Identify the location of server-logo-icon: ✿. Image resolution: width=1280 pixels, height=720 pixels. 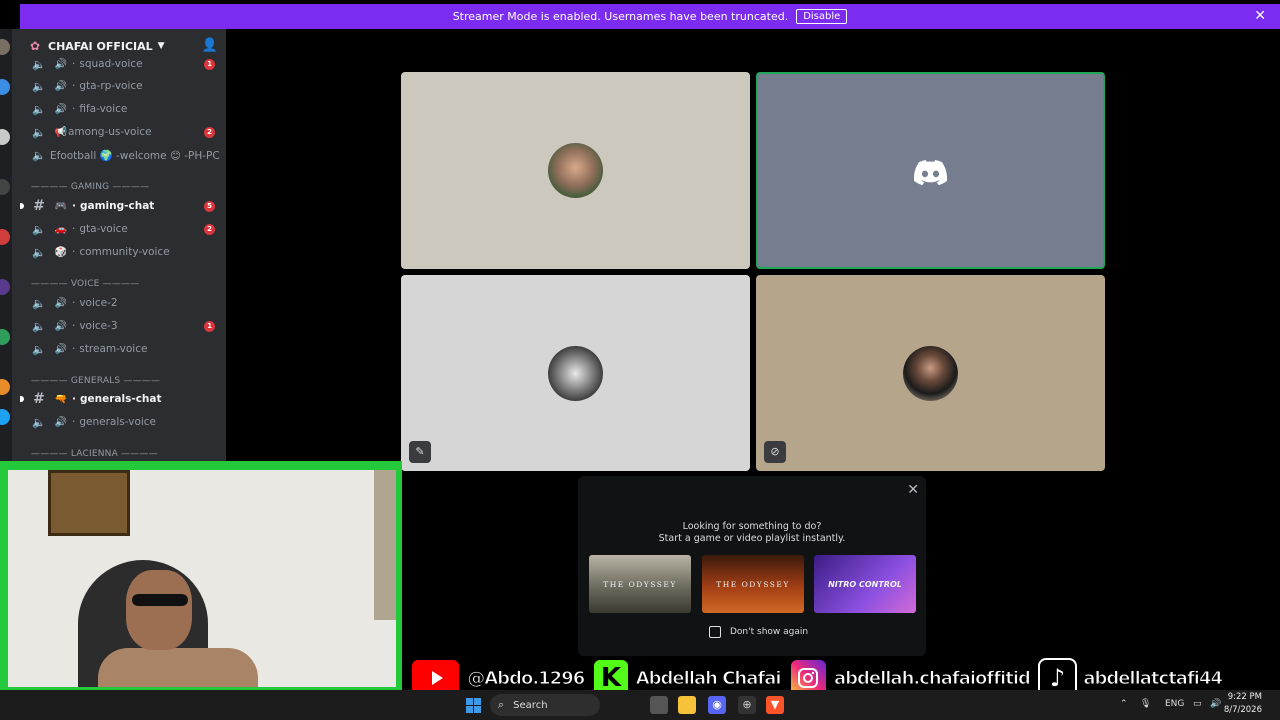
(35, 46).